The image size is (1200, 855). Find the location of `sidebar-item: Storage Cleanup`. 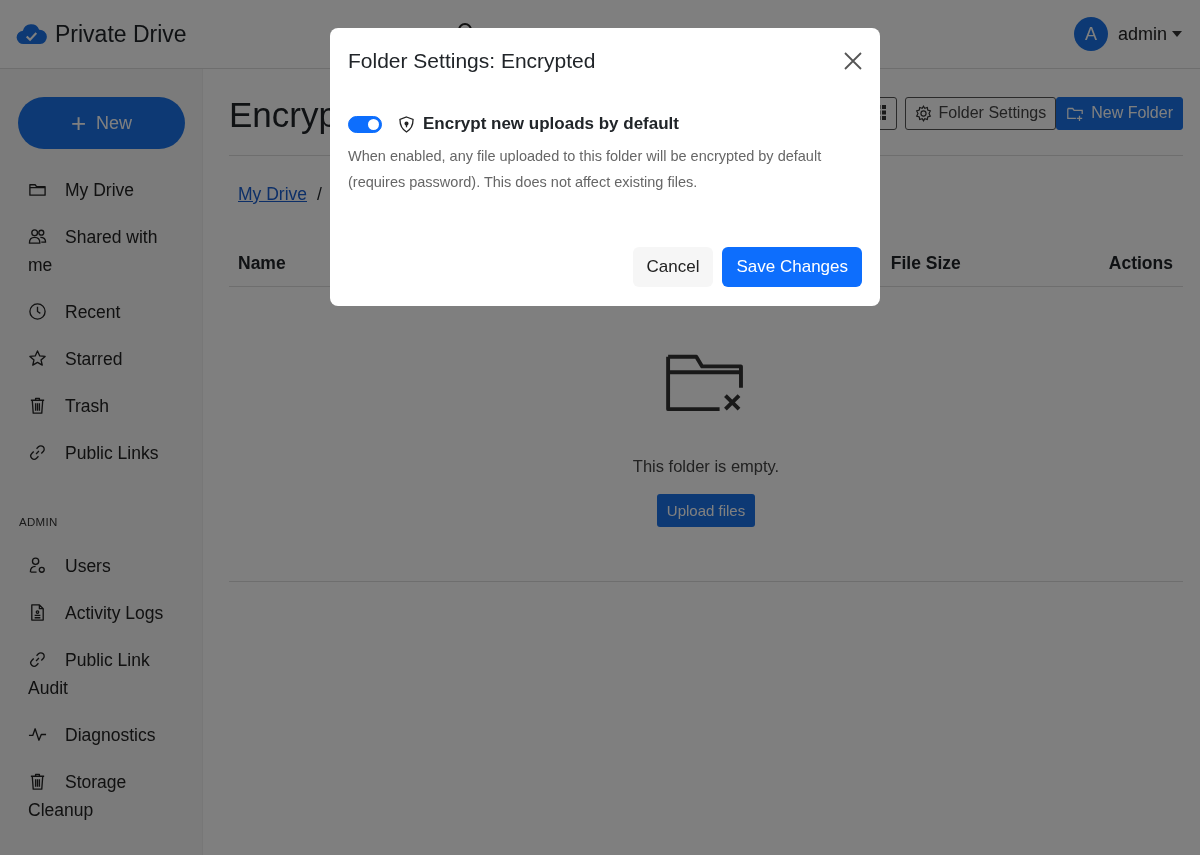

sidebar-item: Storage Cleanup is located at coordinates (84, 795).